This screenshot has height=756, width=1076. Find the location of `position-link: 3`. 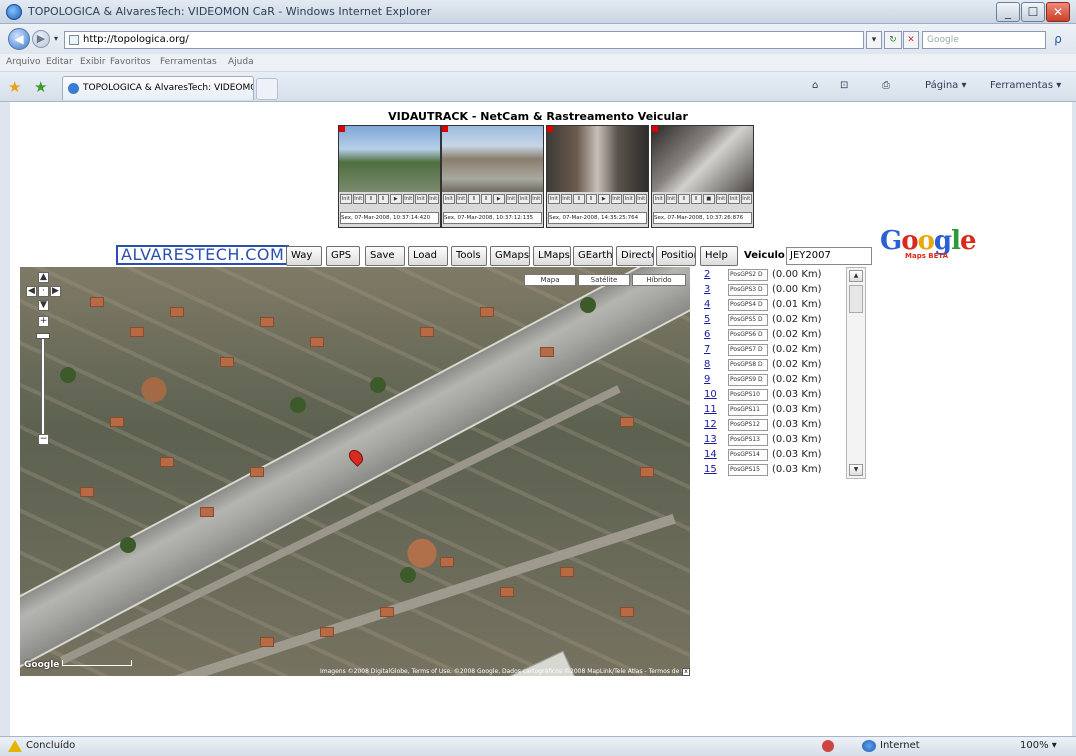

position-link: 3 is located at coordinates (715, 290).